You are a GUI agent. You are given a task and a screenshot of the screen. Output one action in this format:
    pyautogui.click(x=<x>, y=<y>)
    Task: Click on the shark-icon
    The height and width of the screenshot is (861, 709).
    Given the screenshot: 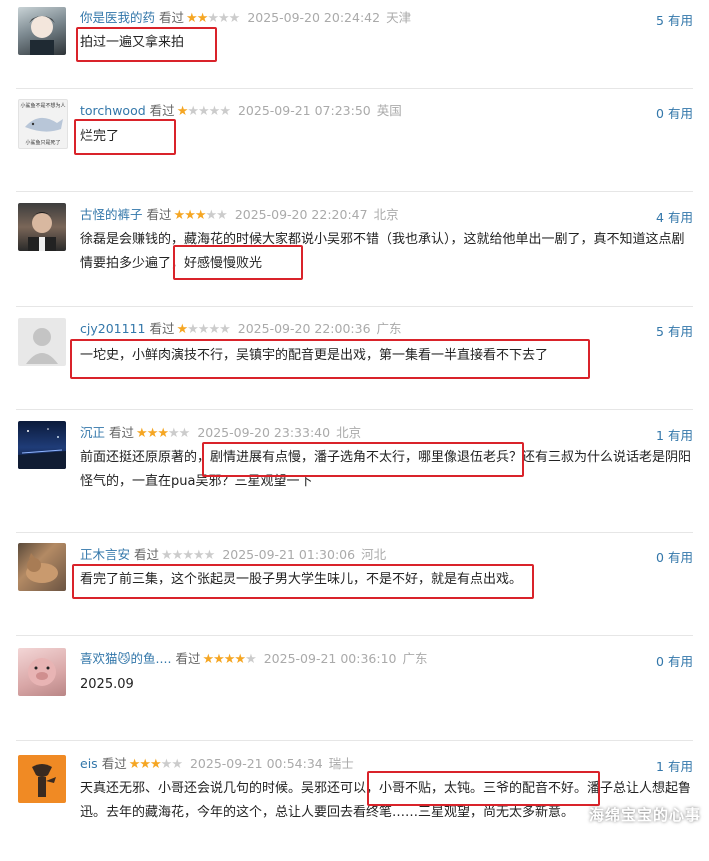 What is the action you would take?
    pyautogui.click(x=44, y=124)
    